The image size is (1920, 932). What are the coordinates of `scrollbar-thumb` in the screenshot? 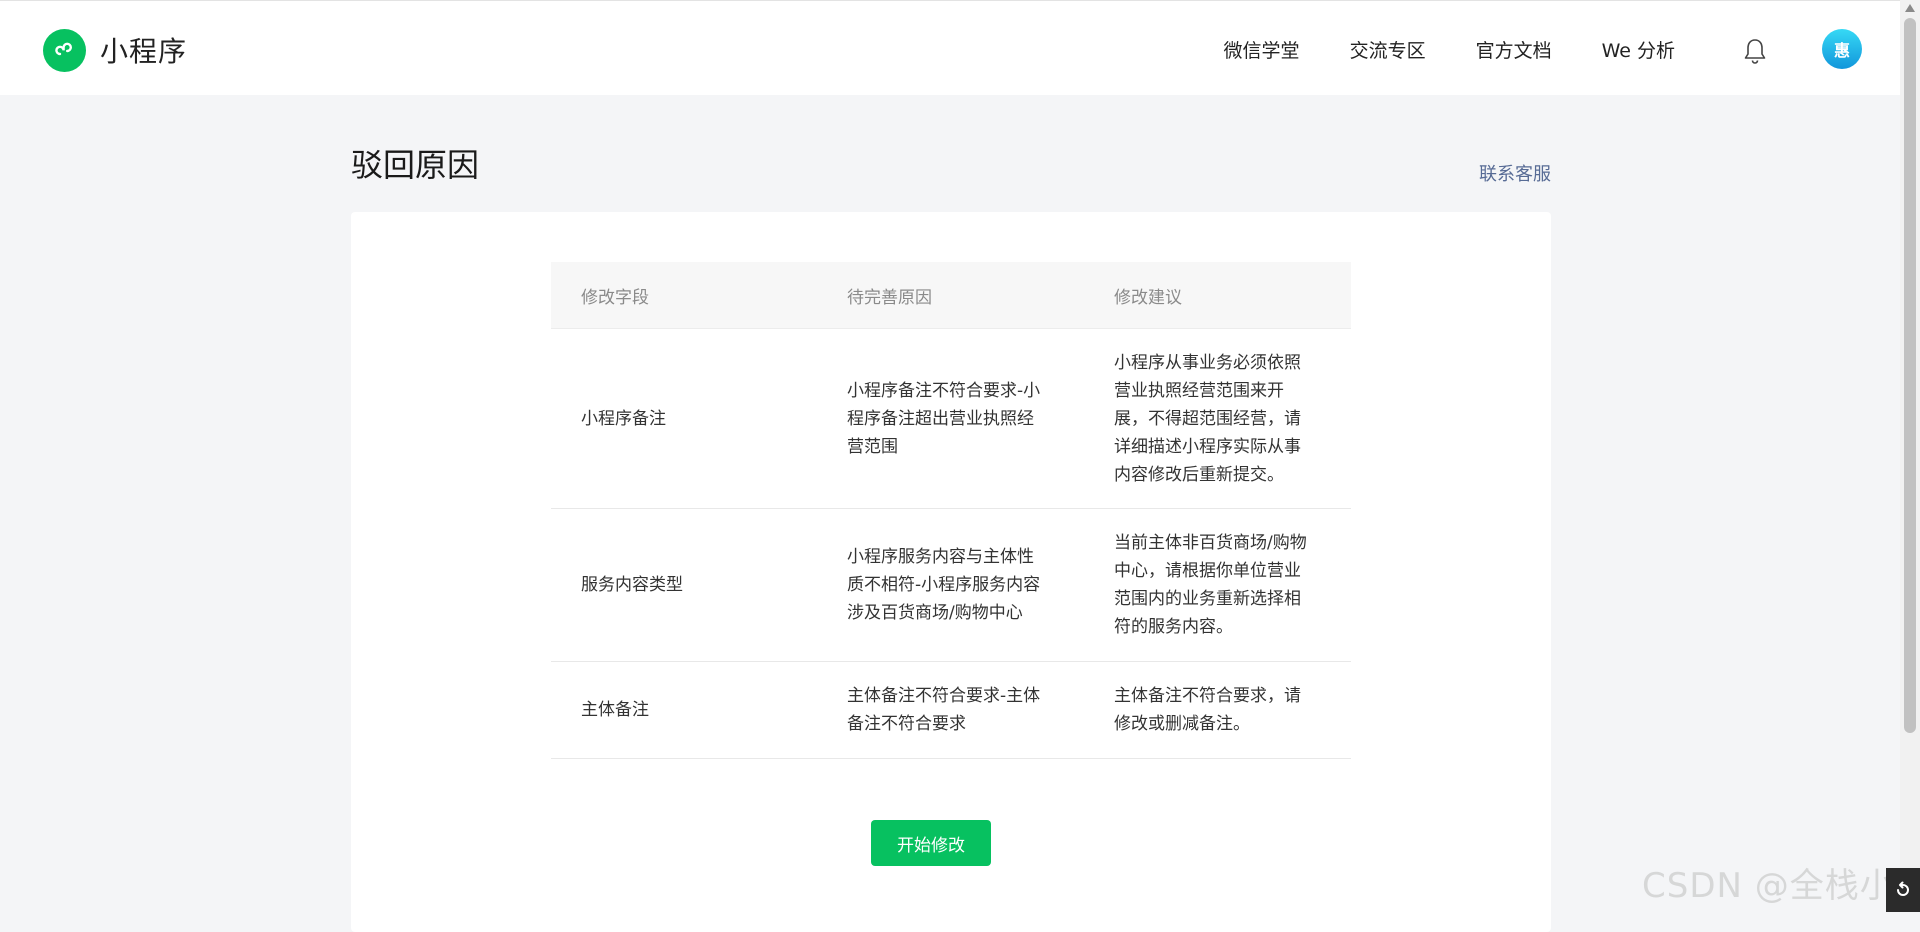 It's located at (1910, 375).